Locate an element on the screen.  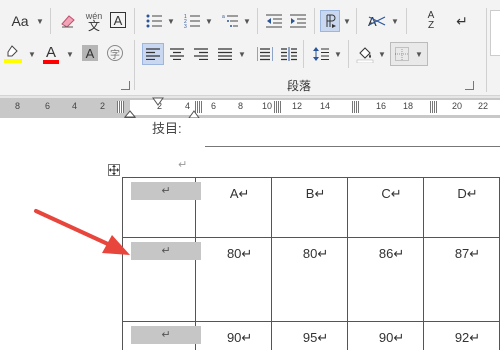
character-border-label: A is located at coordinates (118, 20).